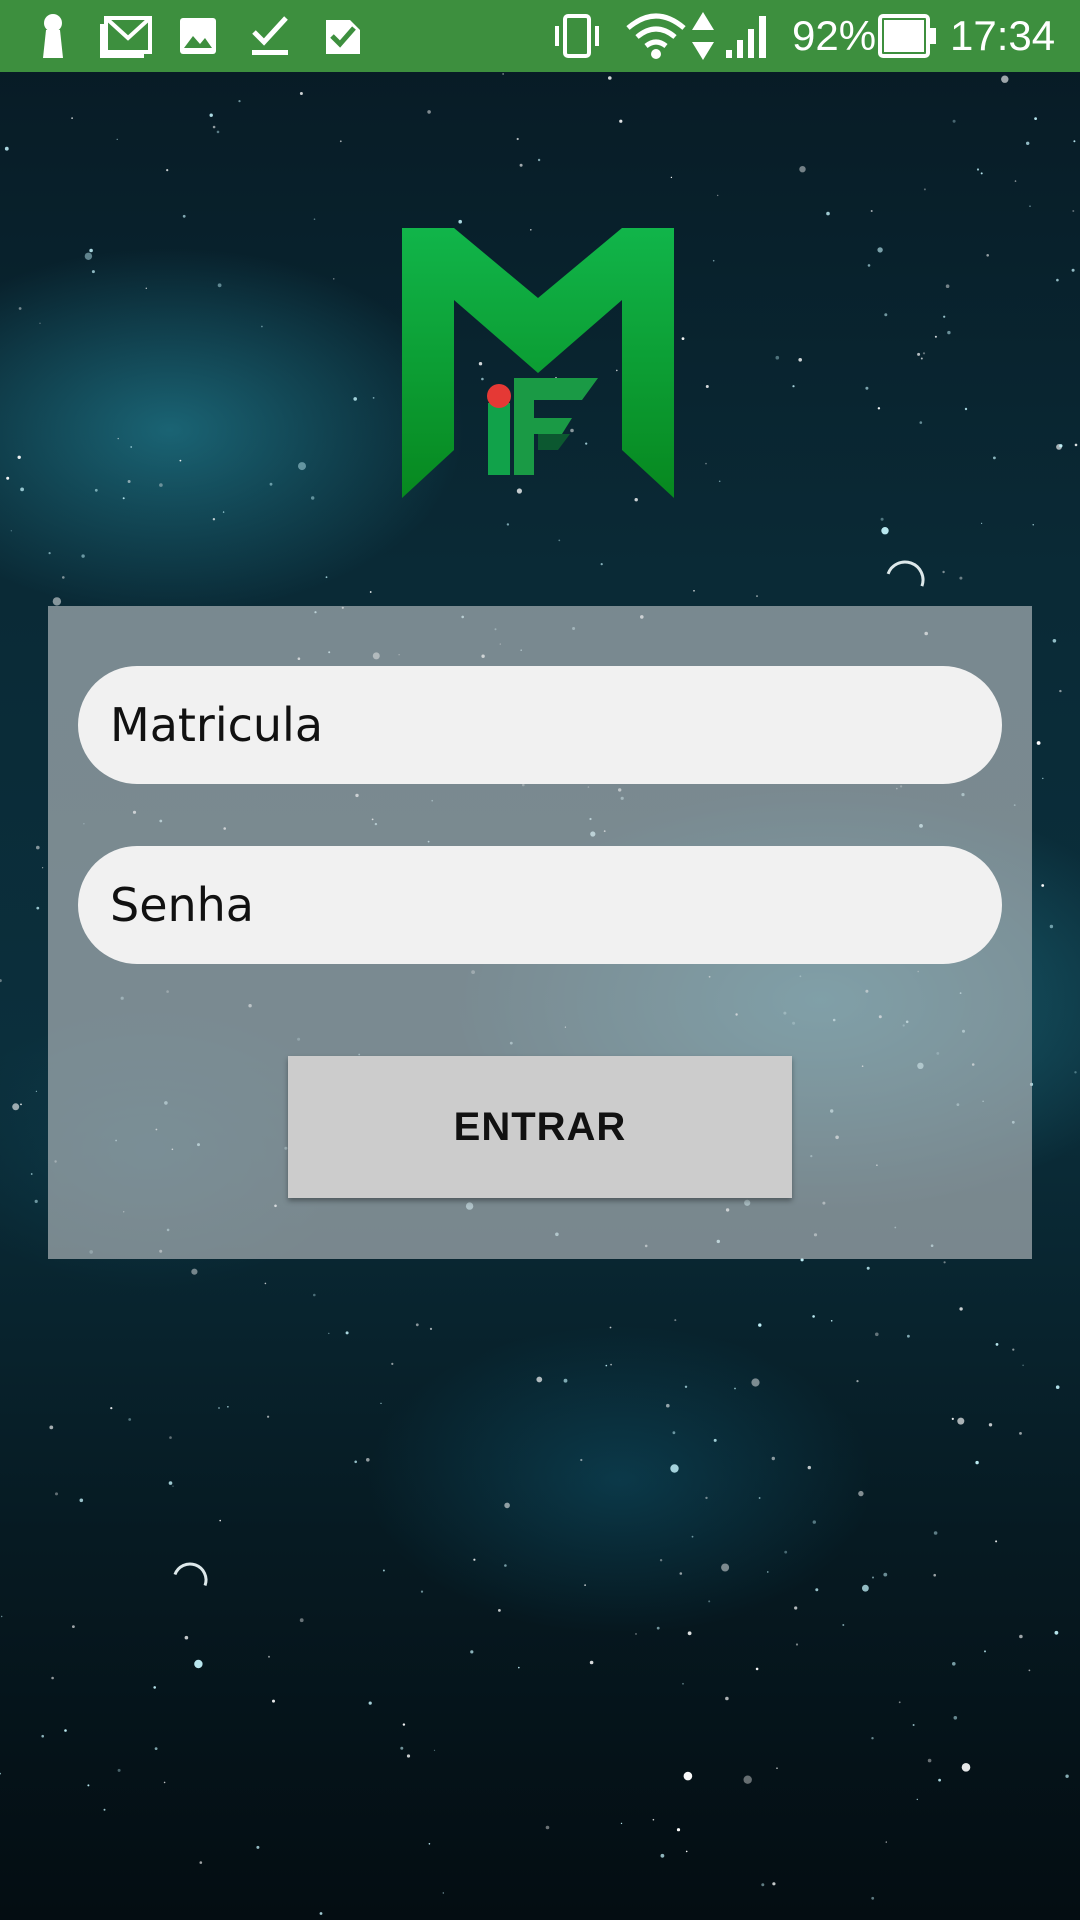  I want to click on entrar-button: ENTRAR, so click(540, 1127).